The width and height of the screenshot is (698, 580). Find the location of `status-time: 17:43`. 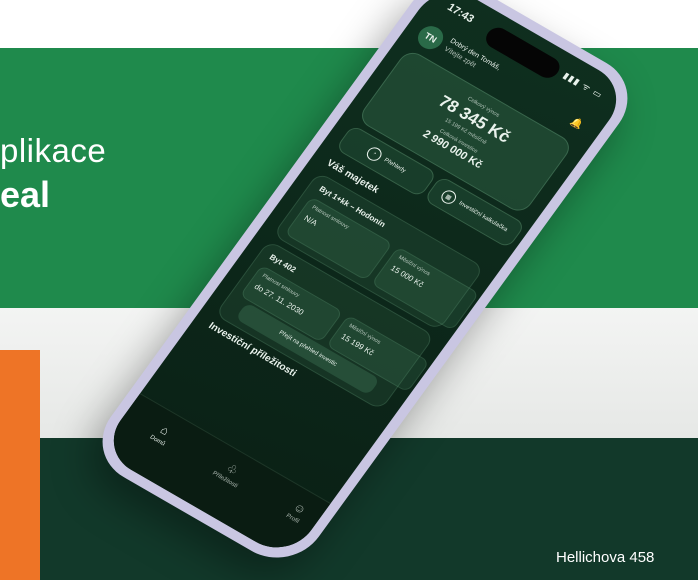

status-time: 17:43 is located at coordinates (460, 13).